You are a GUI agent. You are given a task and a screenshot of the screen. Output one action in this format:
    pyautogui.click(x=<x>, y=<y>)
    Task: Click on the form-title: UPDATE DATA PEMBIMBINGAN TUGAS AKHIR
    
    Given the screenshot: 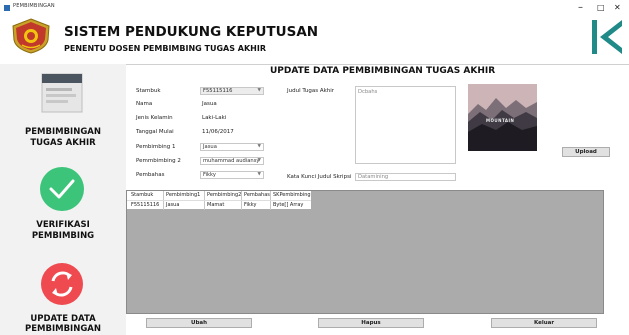 What is the action you would take?
    pyautogui.click(x=383, y=71)
    